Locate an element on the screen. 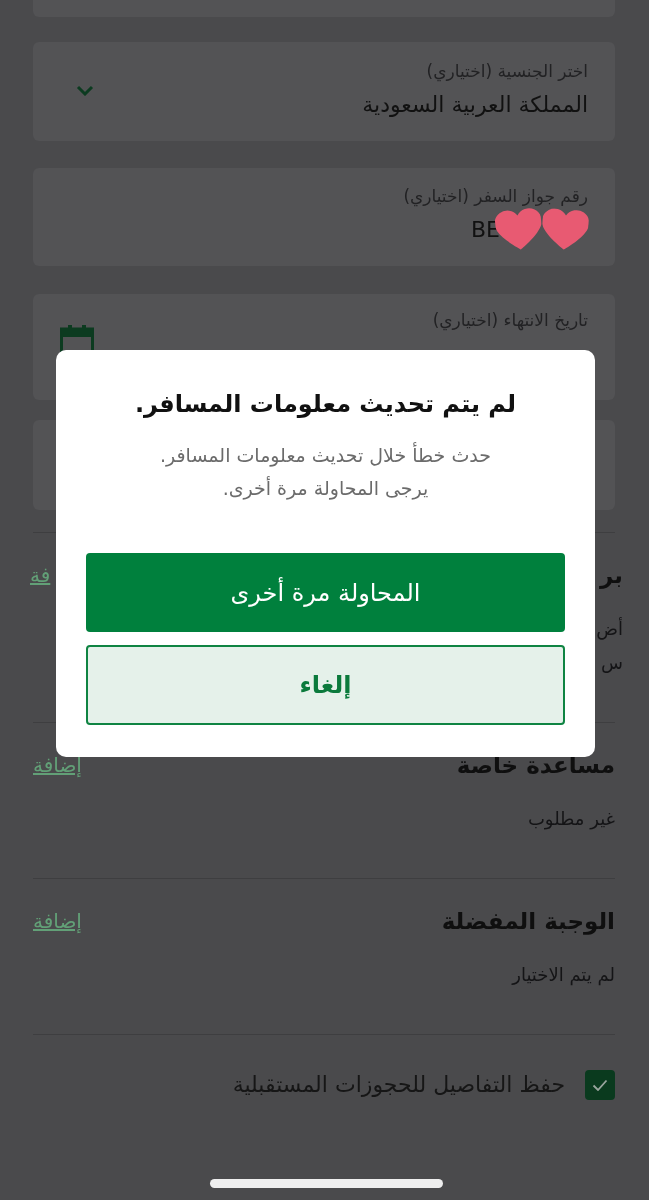 Image resolution: width=649 pixels, height=1200 pixels. section-title: بر is located at coordinates (611, 576).